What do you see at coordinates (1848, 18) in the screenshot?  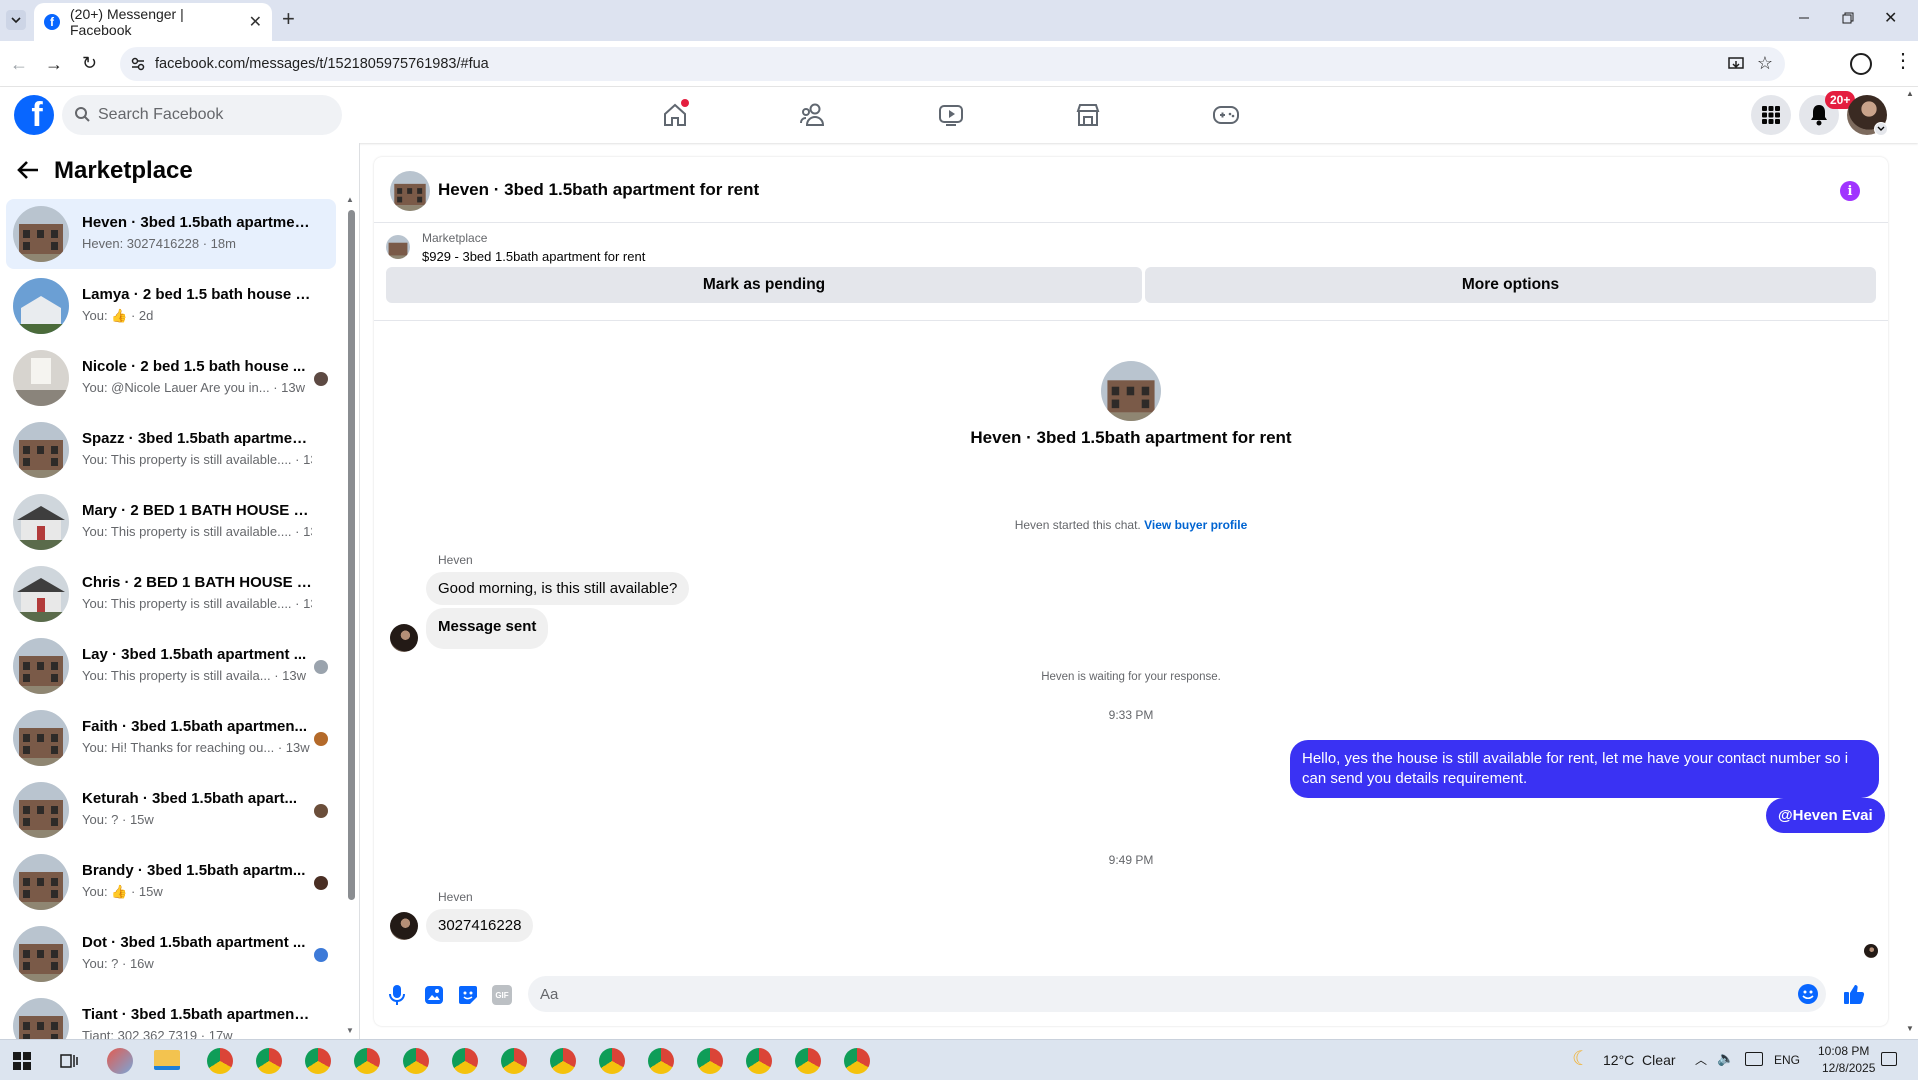 I see `restore-icon` at bounding box center [1848, 18].